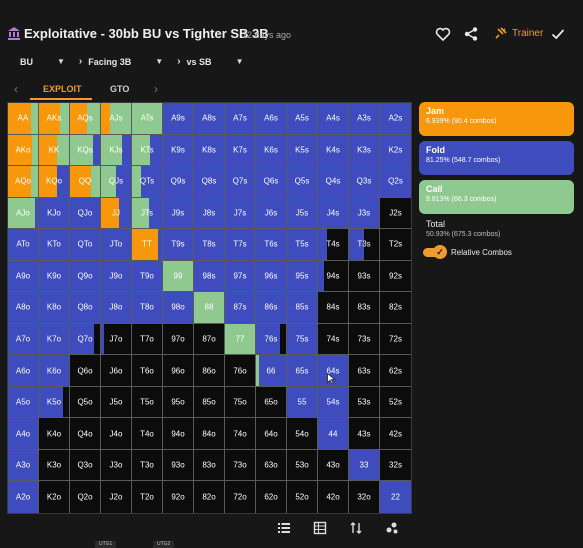 This screenshot has width=583, height=548. I want to click on hand-cell-54s: 54s, so click(333, 402).